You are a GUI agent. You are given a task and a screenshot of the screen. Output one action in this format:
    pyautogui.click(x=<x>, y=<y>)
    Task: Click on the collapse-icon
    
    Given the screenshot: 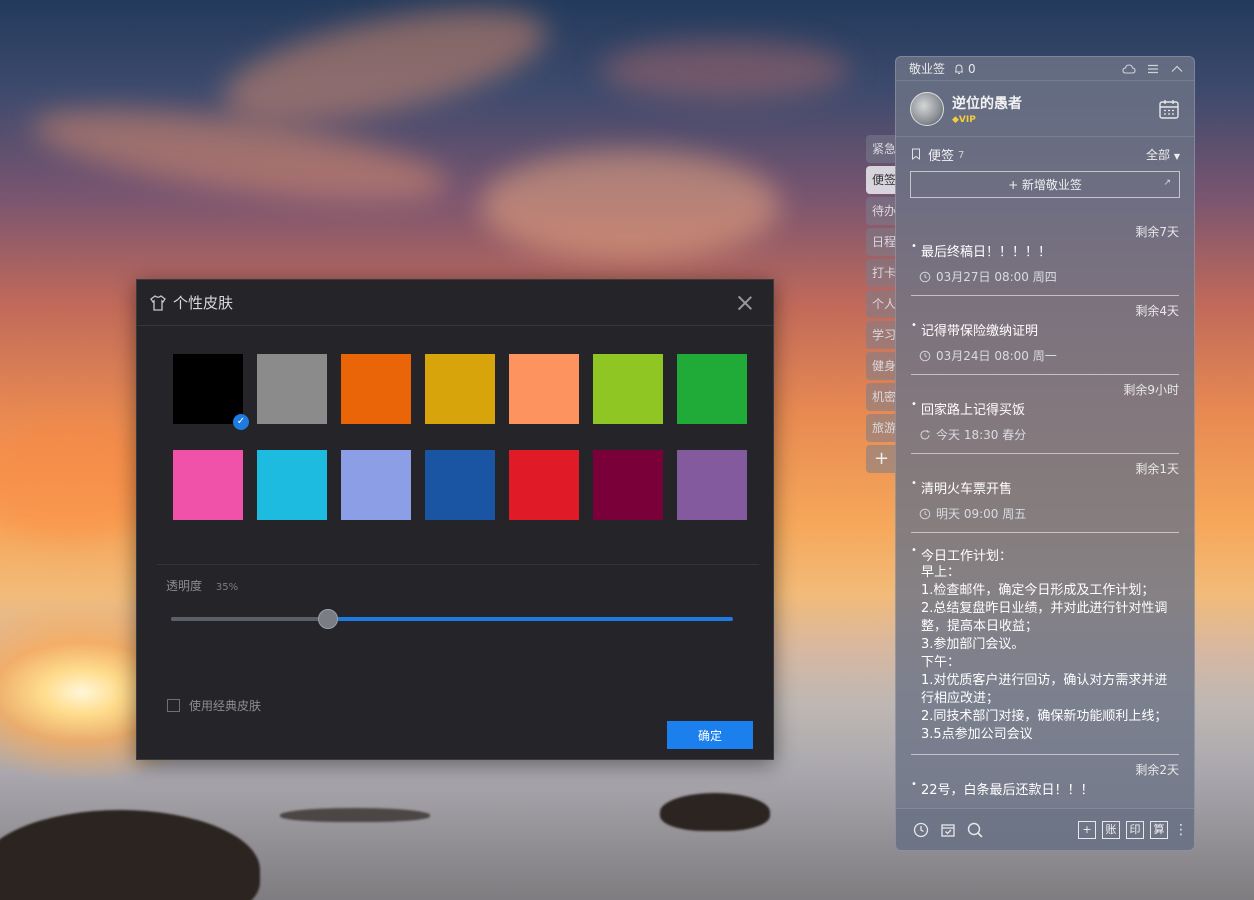 What is the action you would take?
    pyautogui.click(x=1177, y=69)
    